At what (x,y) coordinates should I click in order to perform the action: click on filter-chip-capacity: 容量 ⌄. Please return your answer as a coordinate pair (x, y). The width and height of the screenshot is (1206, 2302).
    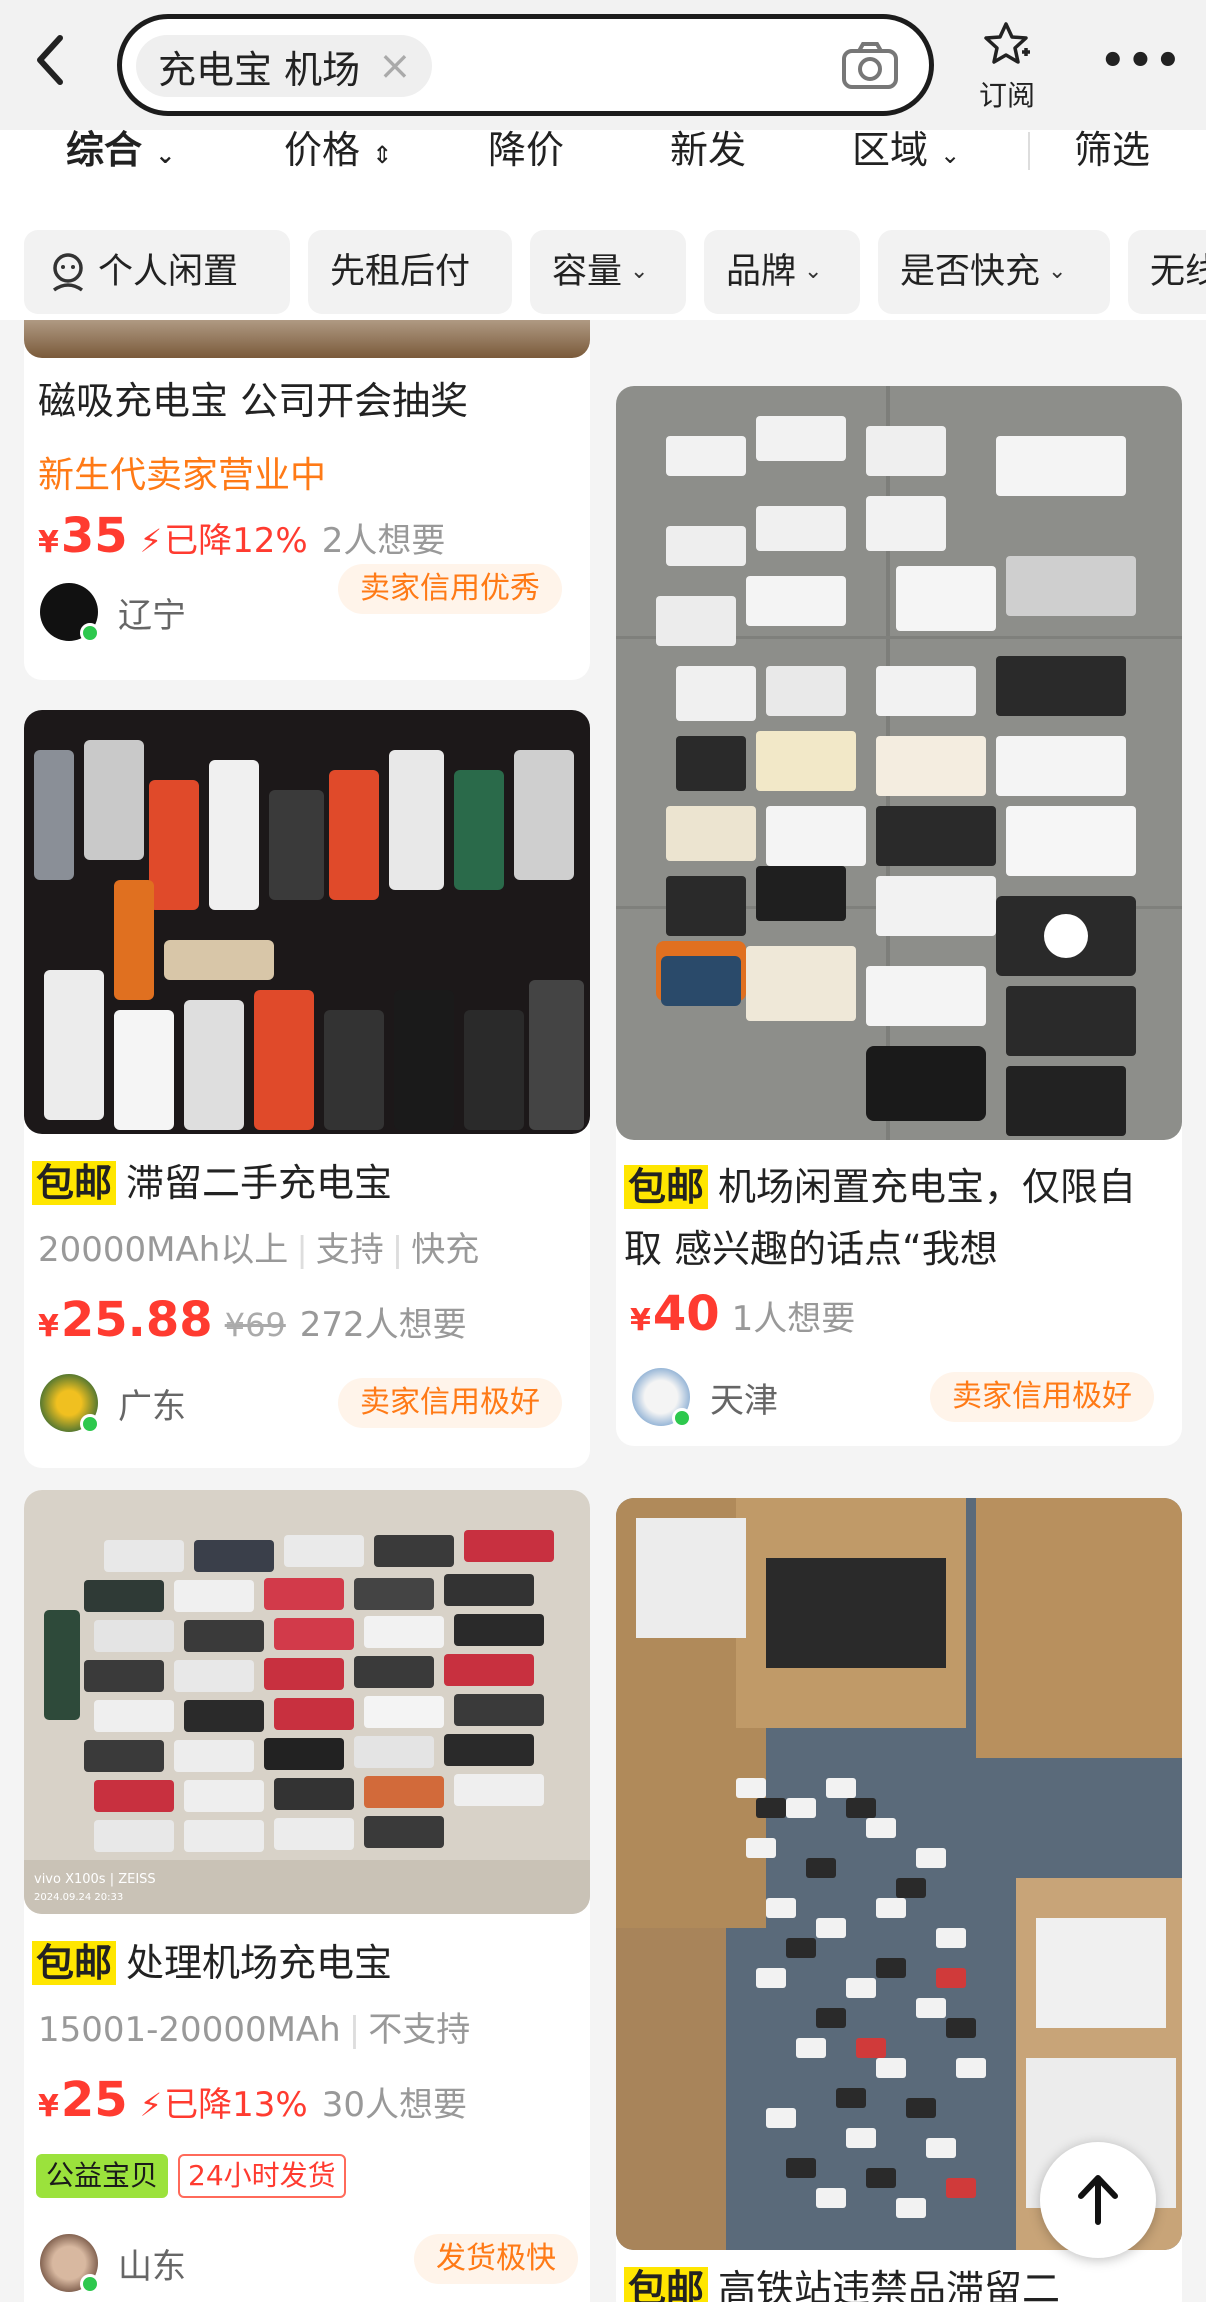
    Looking at the image, I should click on (608, 272).